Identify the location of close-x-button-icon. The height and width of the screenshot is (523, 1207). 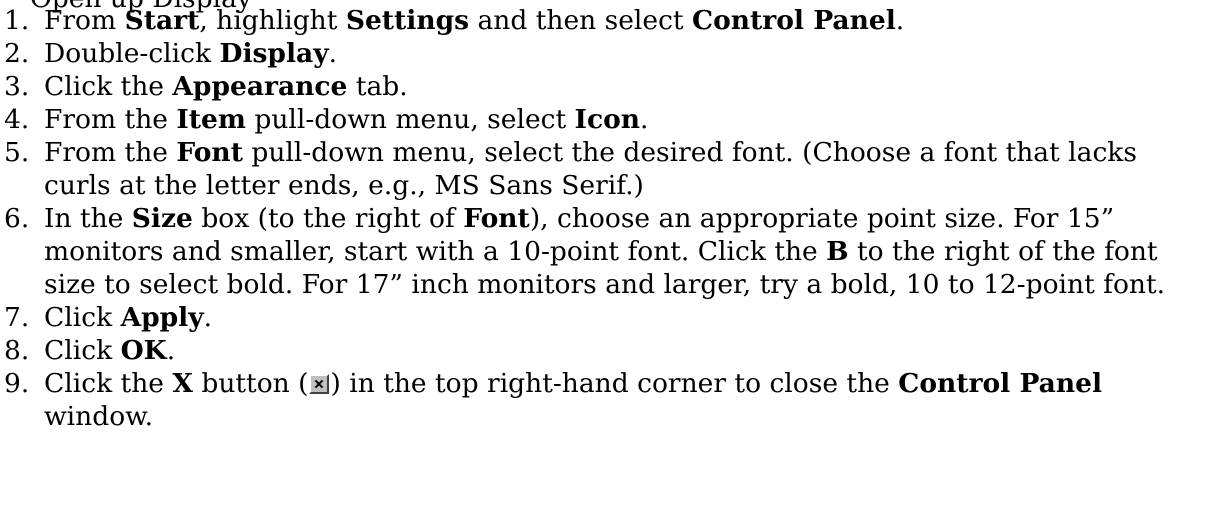
(319, 384).